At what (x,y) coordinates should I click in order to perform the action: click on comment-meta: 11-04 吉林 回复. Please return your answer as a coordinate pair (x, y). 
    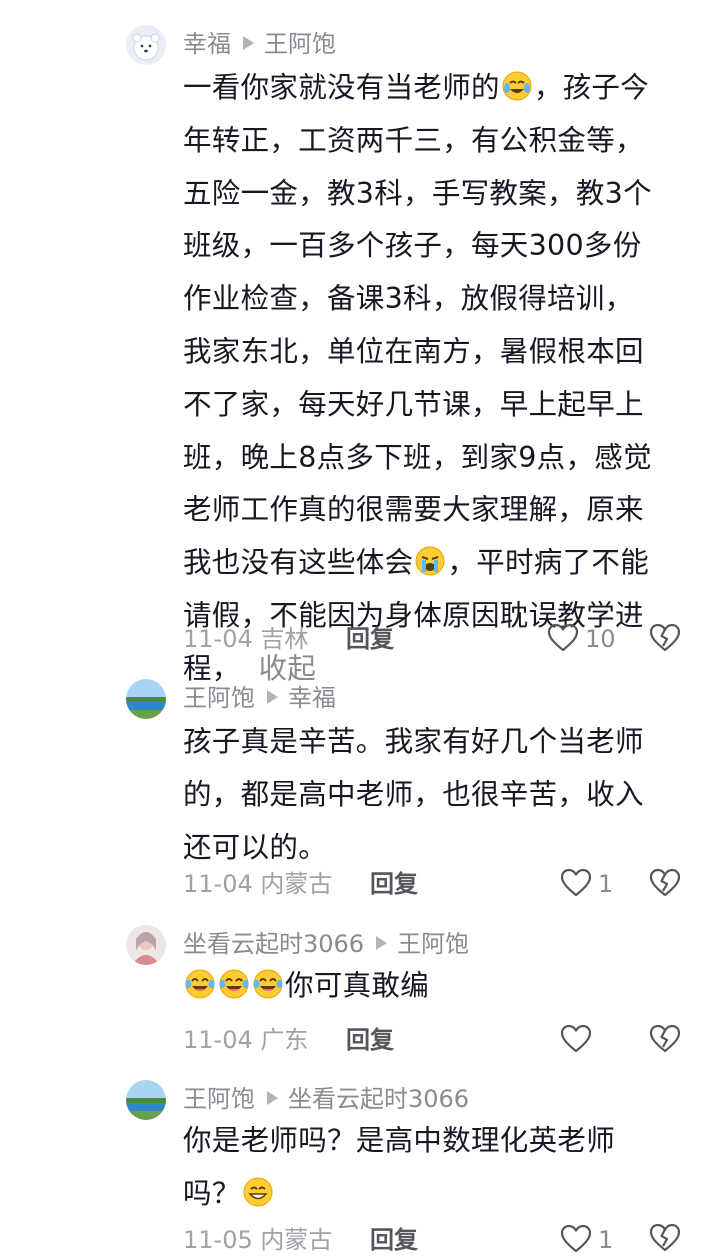
    Looking at the image, I should click on (288, 639).